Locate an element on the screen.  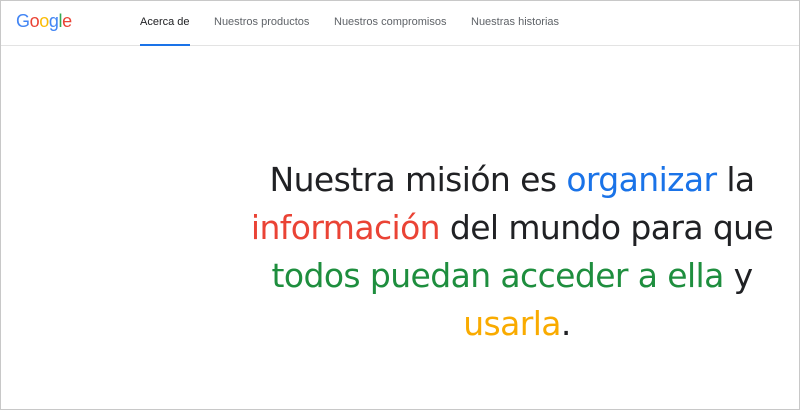
mission-text-1: Nuestra misión es is located at coordinates (418, 179).